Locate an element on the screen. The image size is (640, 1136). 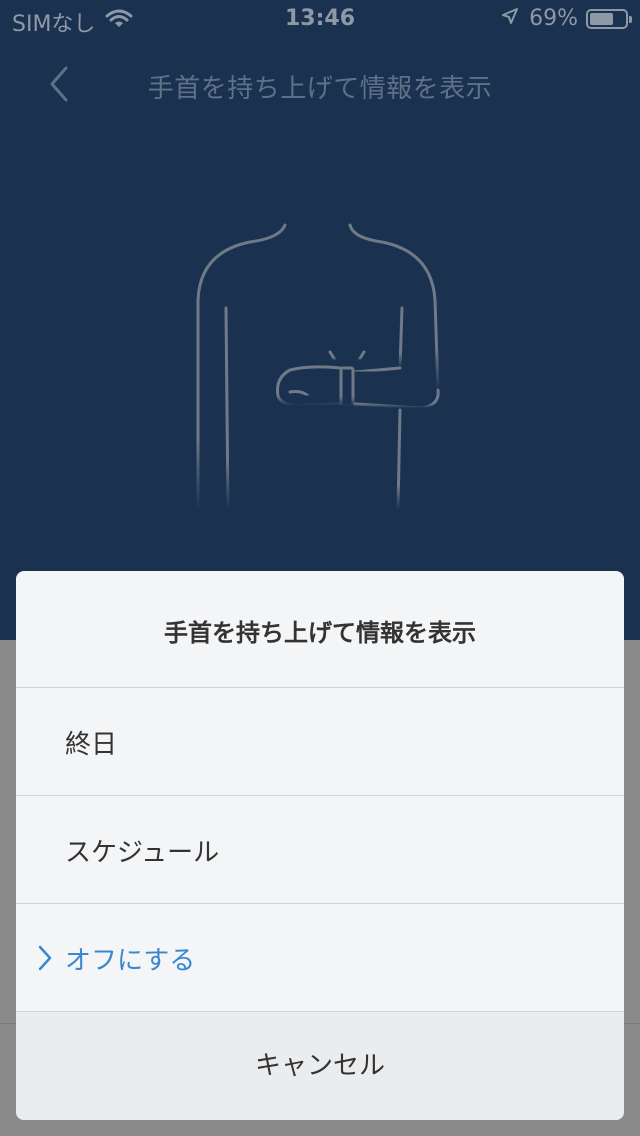
option-schedule: スケジュール is located at coordinates (320, 850).